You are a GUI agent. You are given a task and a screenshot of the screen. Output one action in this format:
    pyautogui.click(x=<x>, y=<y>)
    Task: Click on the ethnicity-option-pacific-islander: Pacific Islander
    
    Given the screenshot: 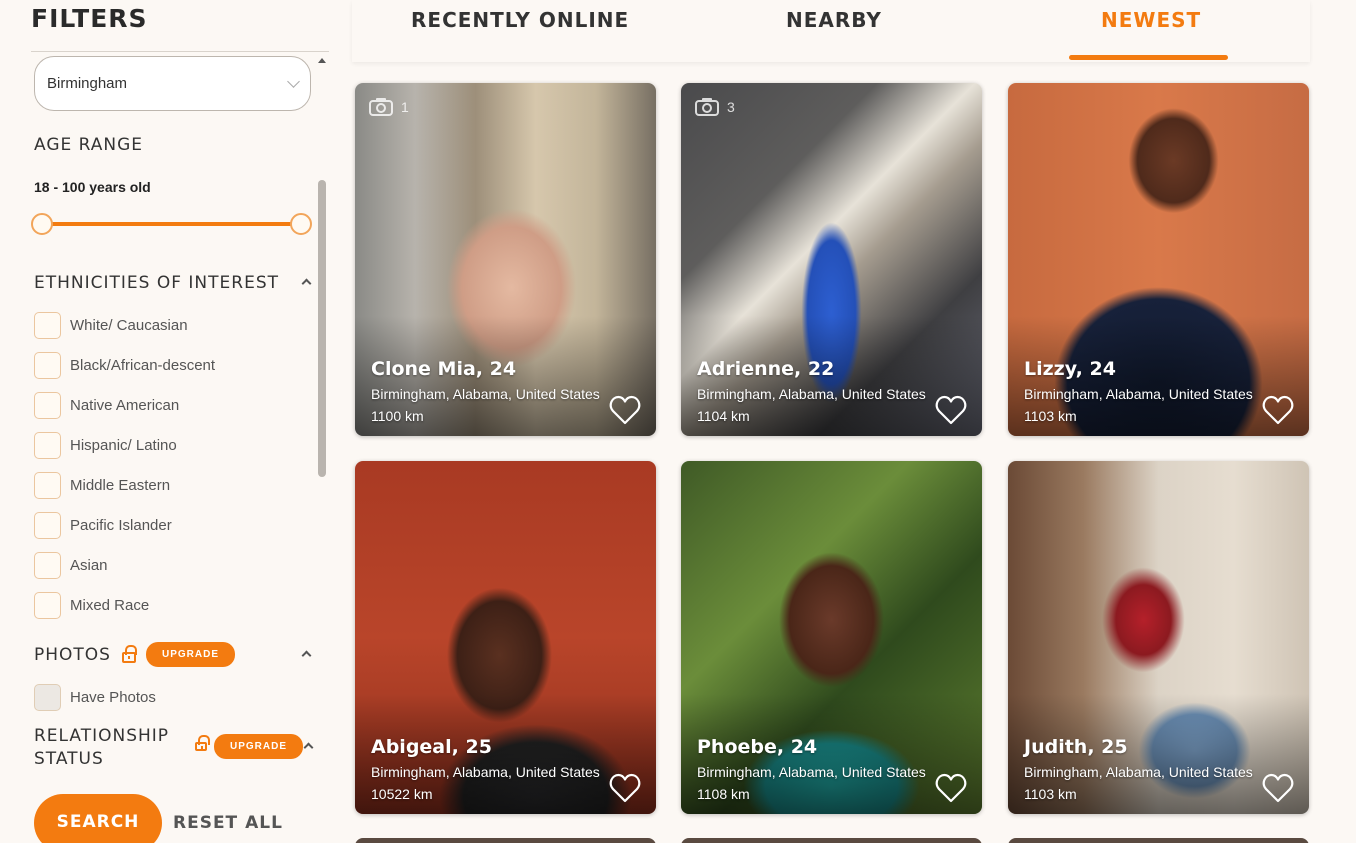 What is the action you would take?
    pyautogui.click(x=103, y=525)
    